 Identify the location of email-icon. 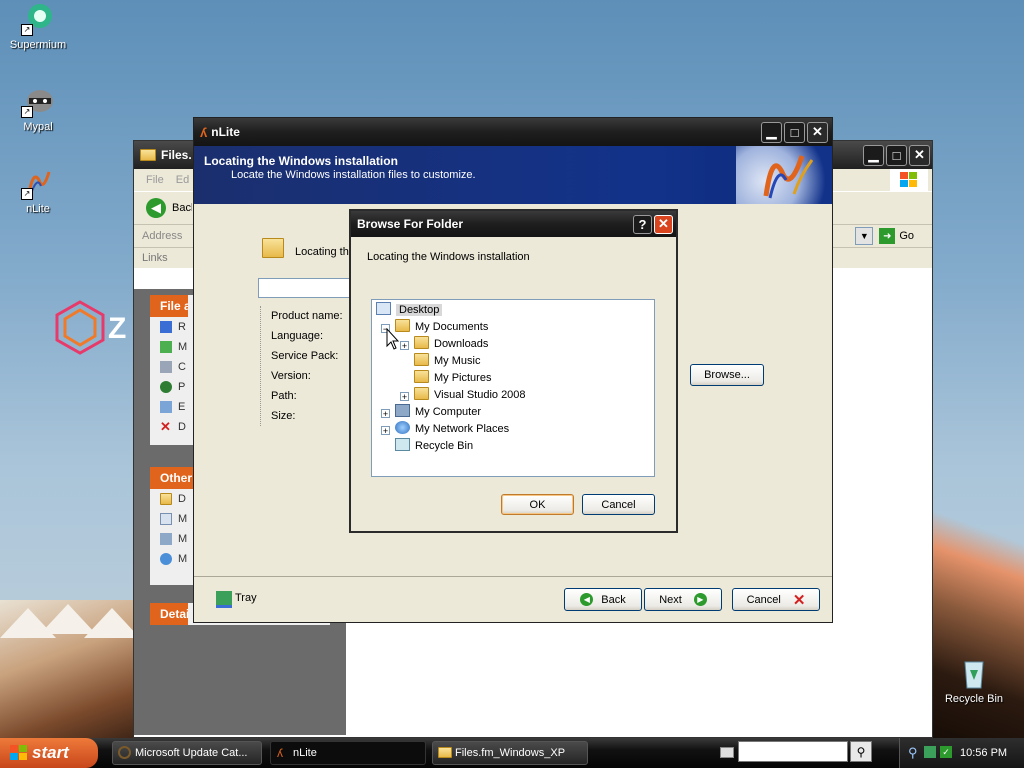
(166, 407).